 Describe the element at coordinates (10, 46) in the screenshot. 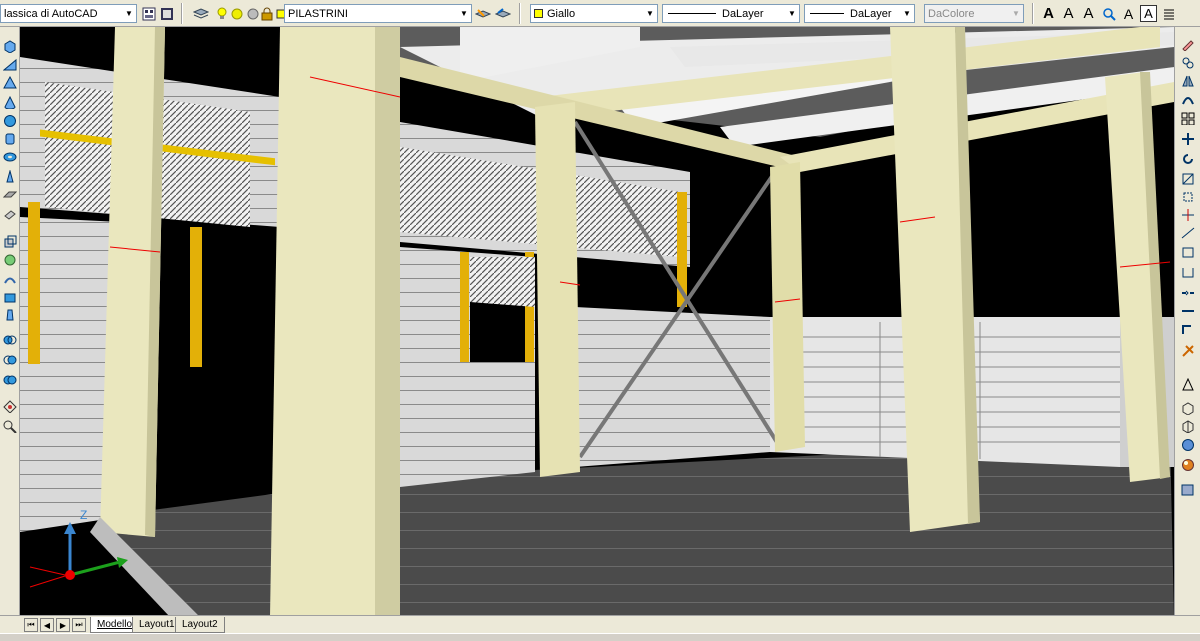

I see `box-icon` at that location.